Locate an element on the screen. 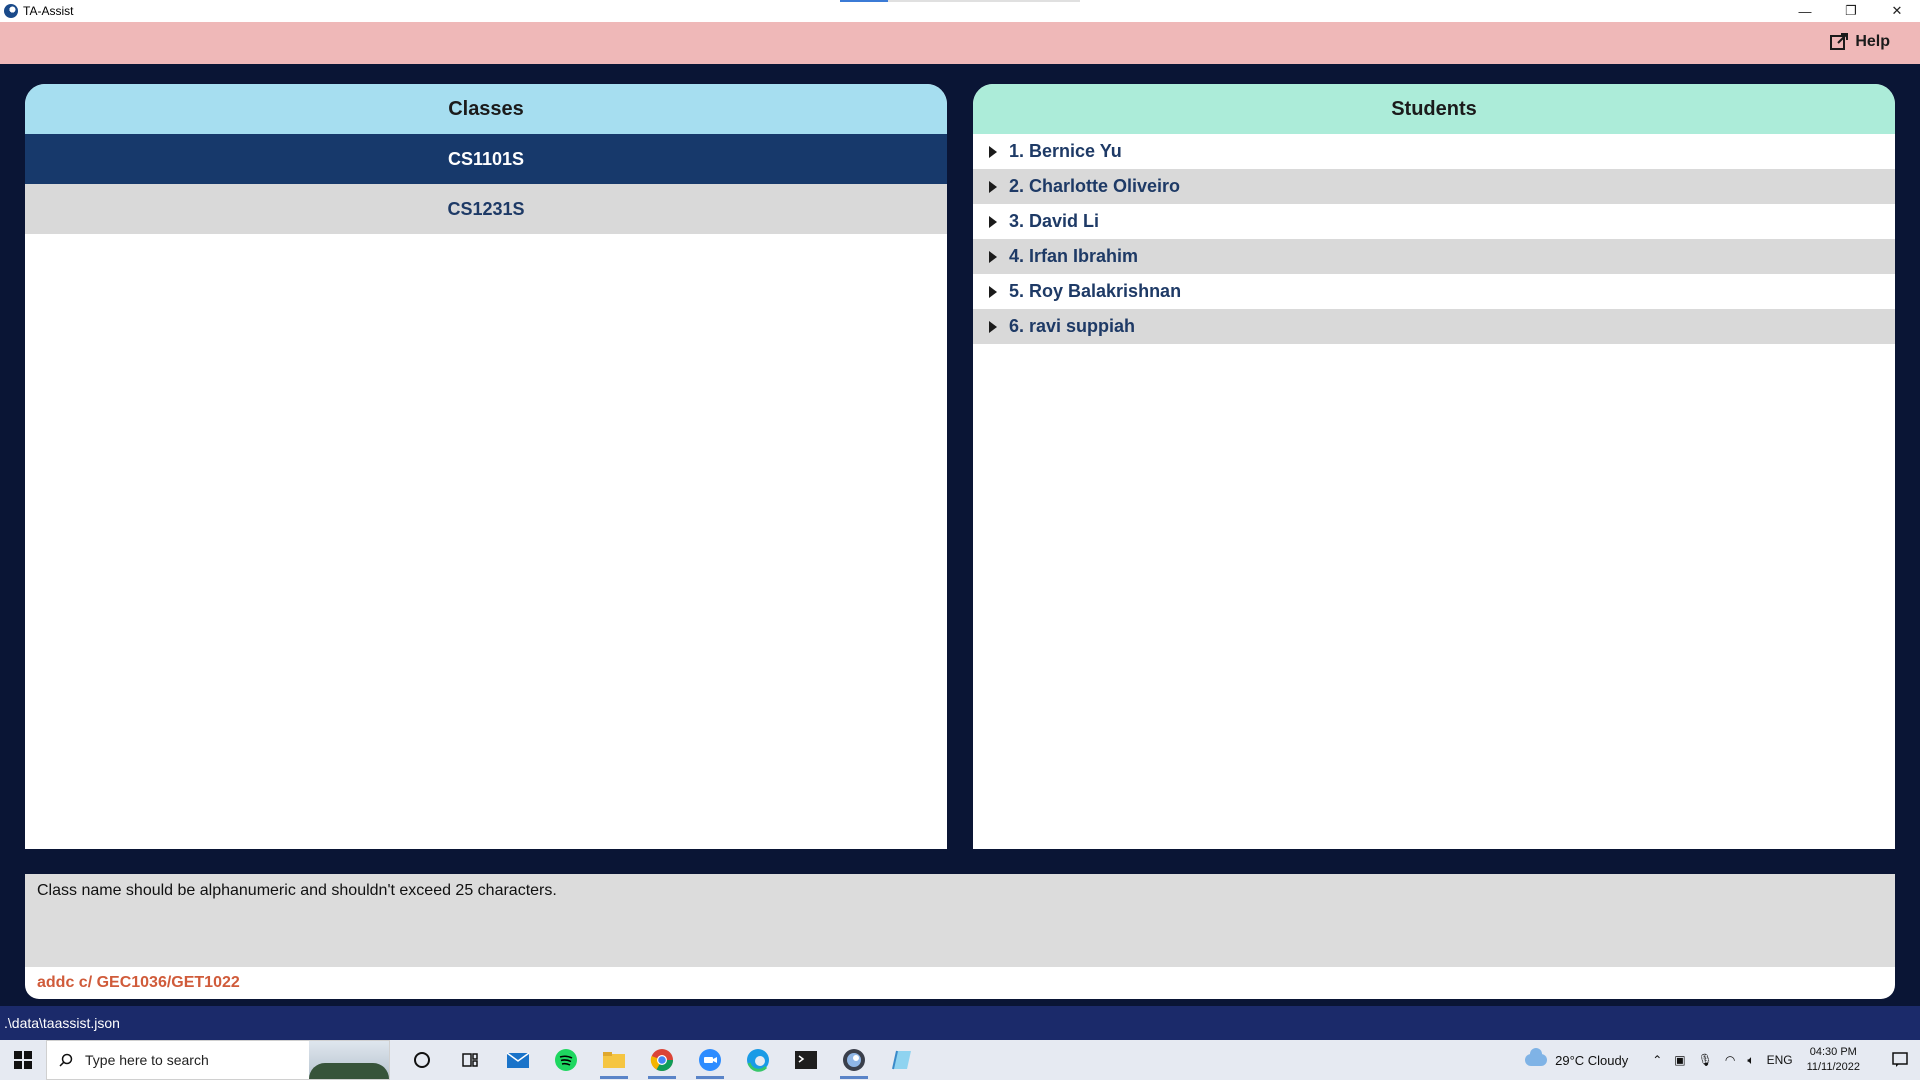 The height and width of the screenshot is (1080, 1920). clock-date: 11/11/2022 is located at coordinates (1833, 1067).